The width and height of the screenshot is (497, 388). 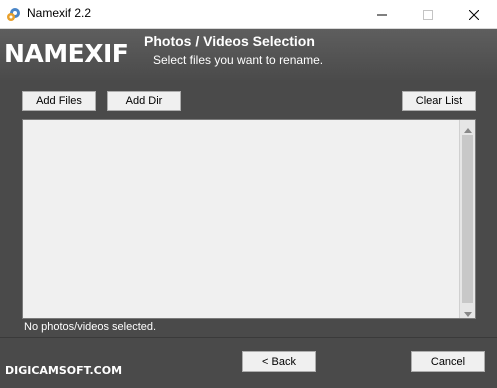 I want to click on window-title: Namexif 2.2, so click(x=59, y=13).